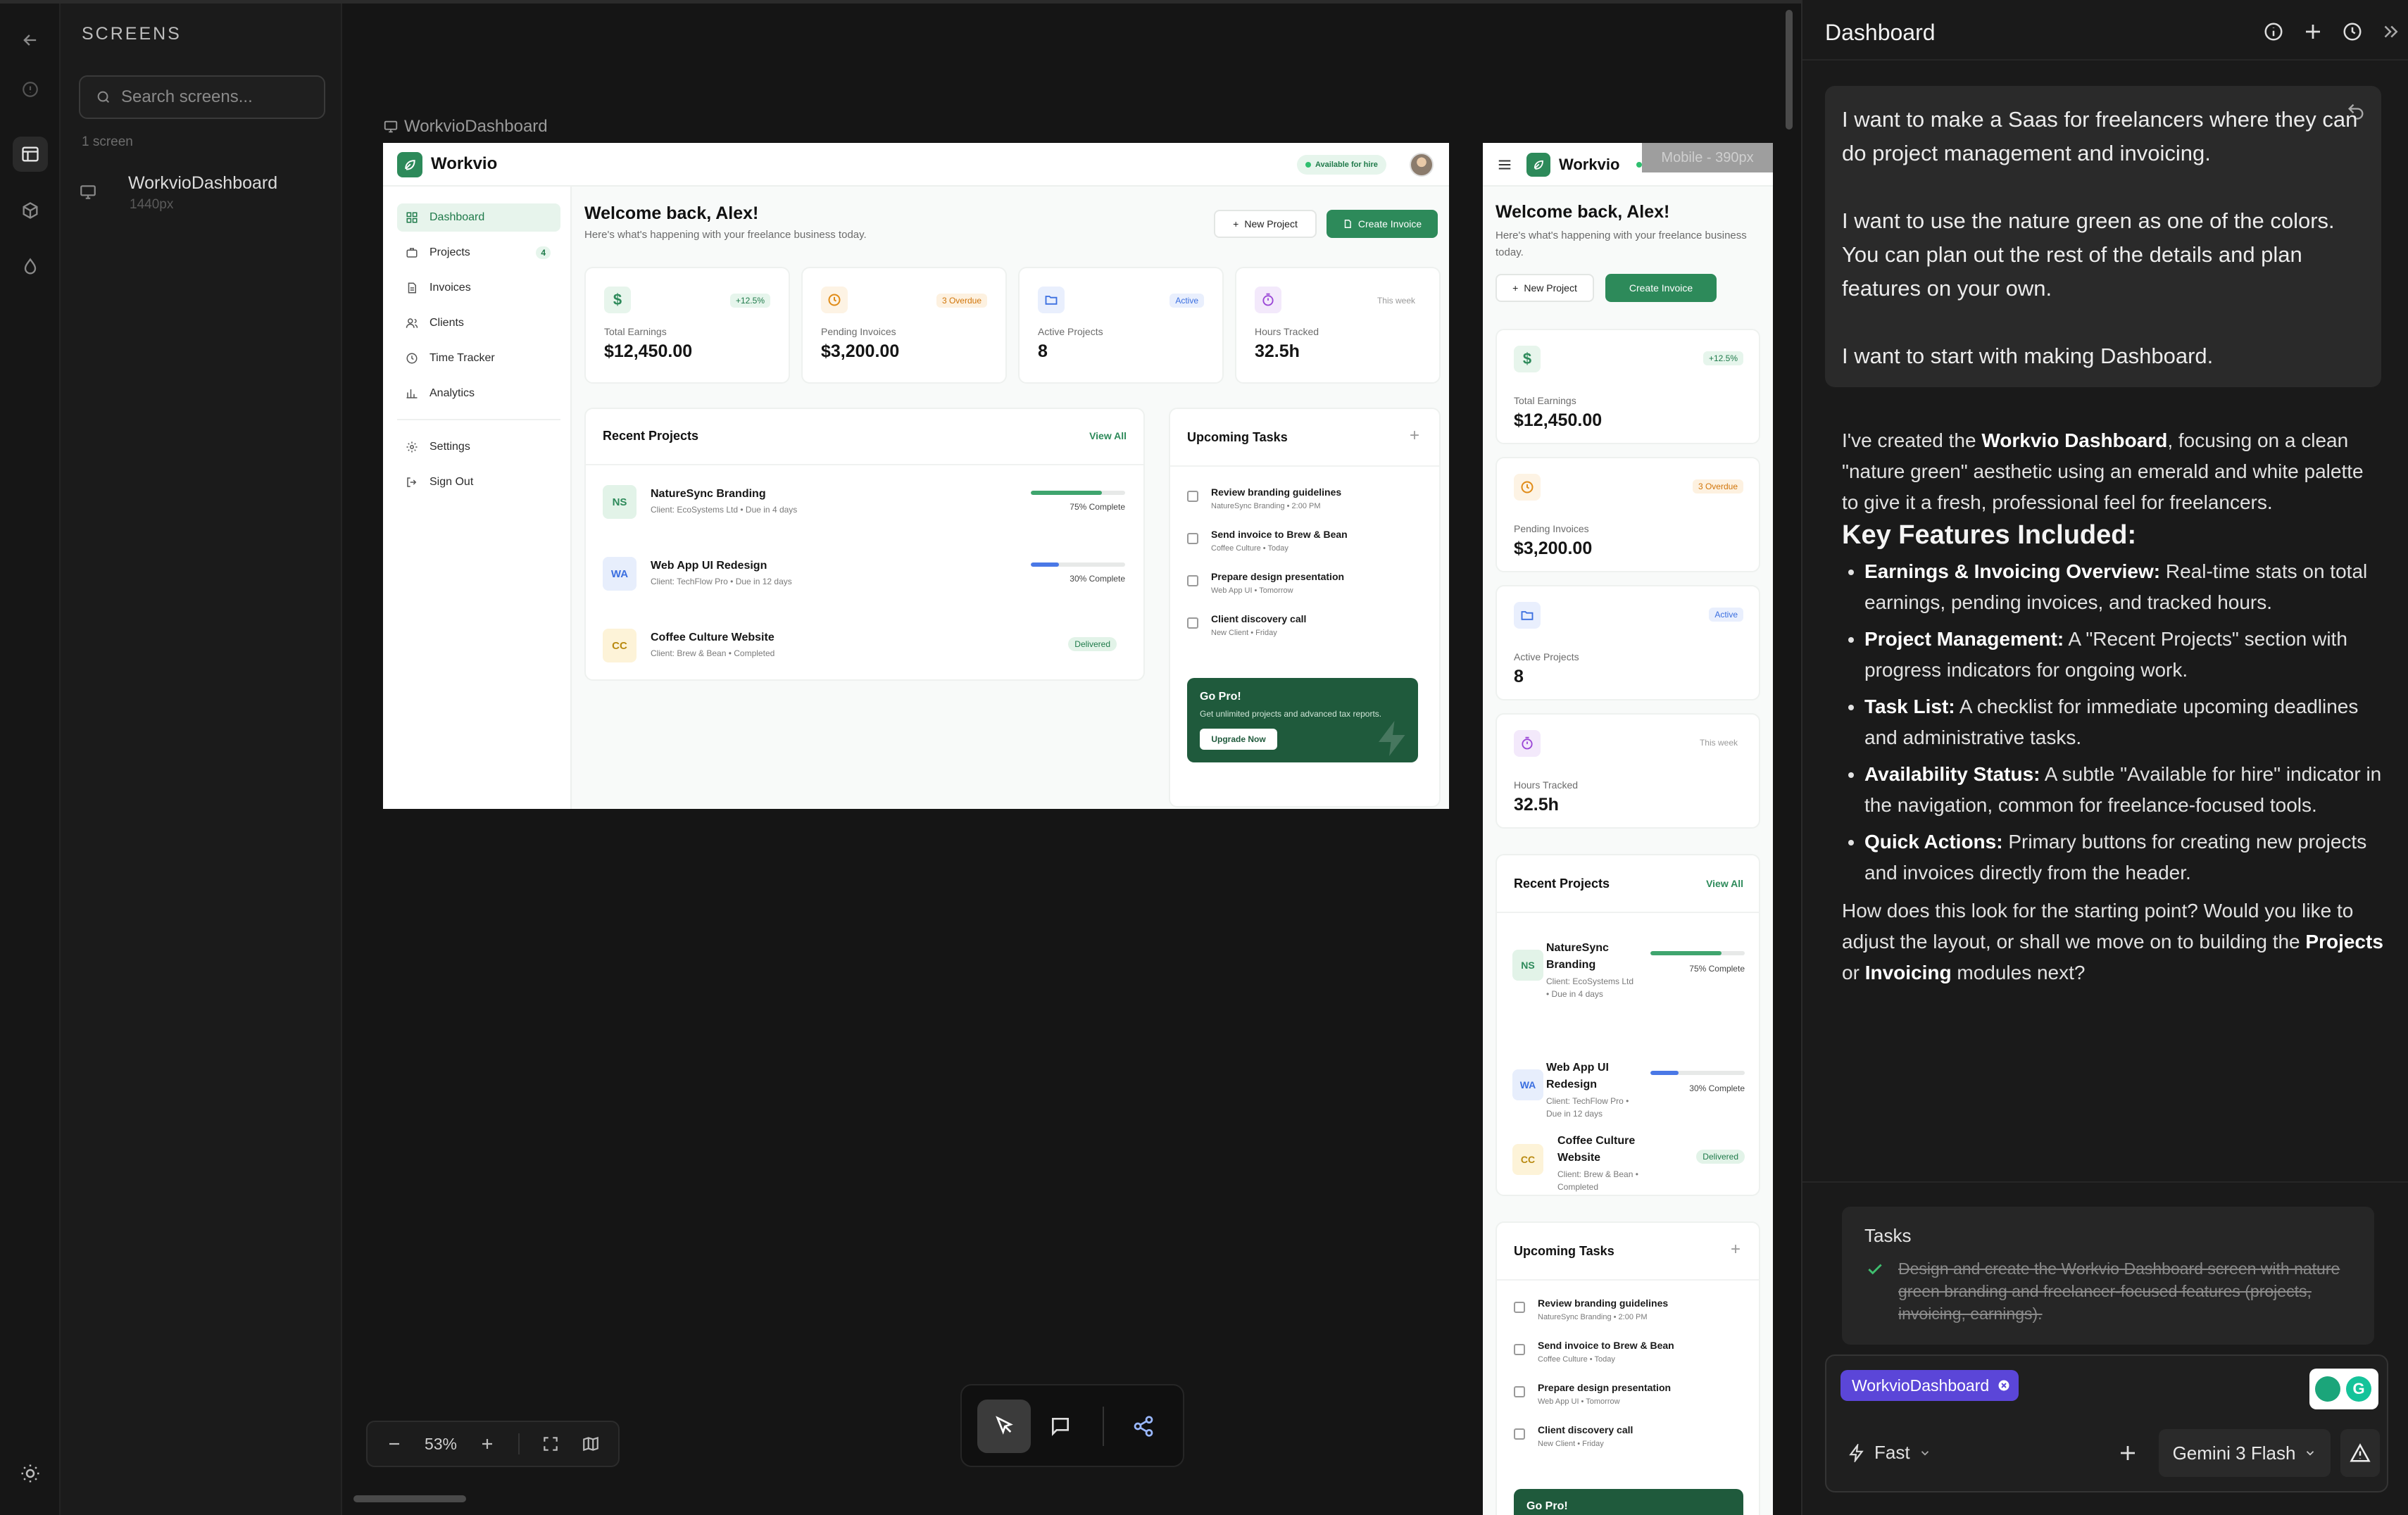 The image size is (2408, 1515). I want to click on share-nodes-icon, so click(1143, 1426).